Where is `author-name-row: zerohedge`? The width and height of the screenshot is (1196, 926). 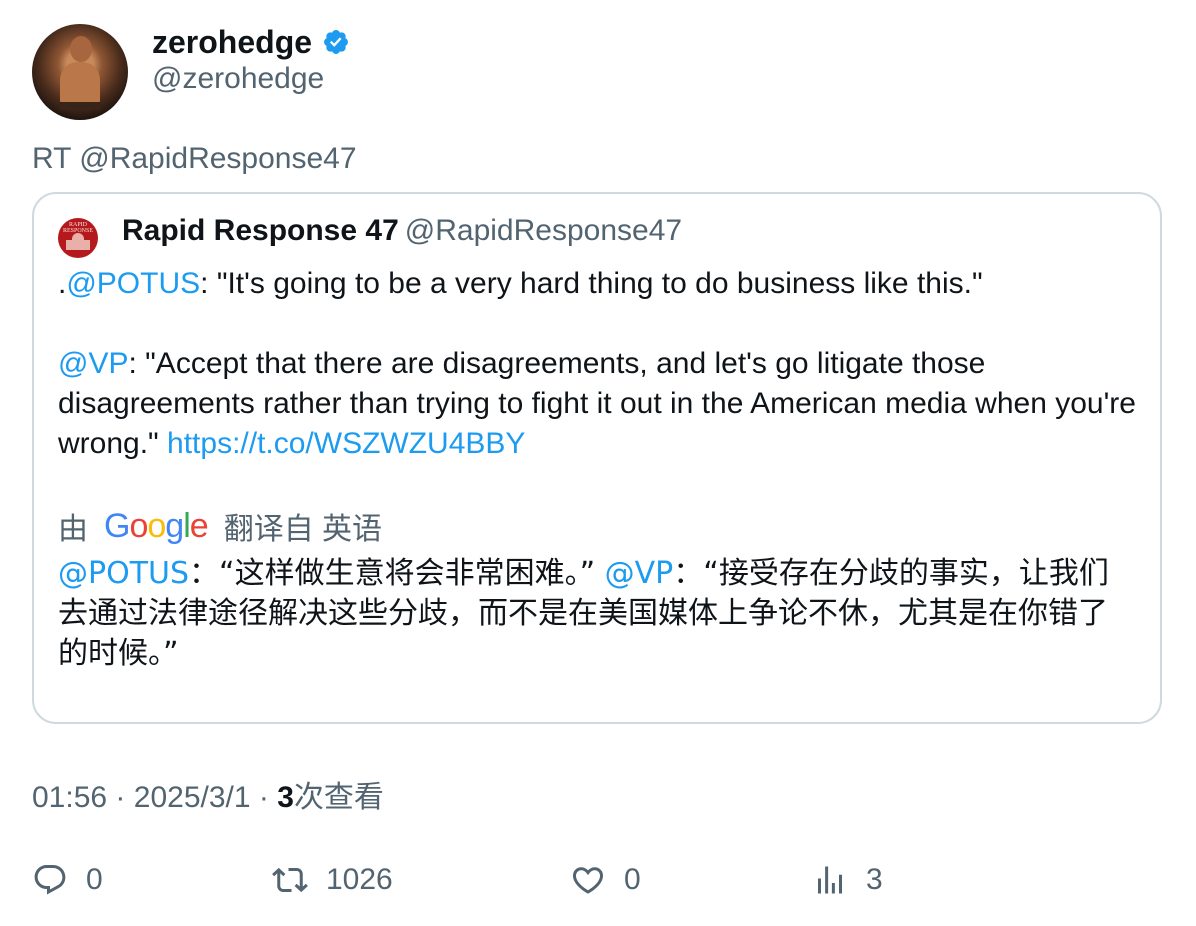
author-name-row: zerohedge is located at coordinates (251, 42).